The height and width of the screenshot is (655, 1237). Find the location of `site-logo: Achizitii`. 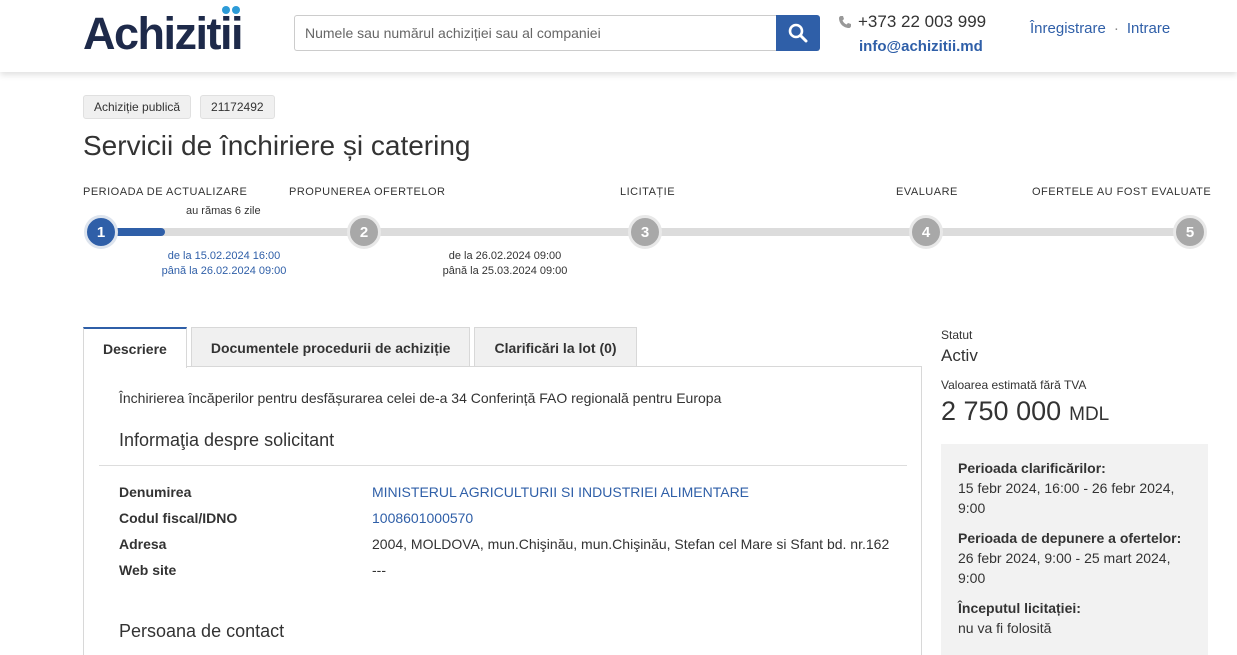

site-logo: Achizitii is located at coordinates (163, 34).